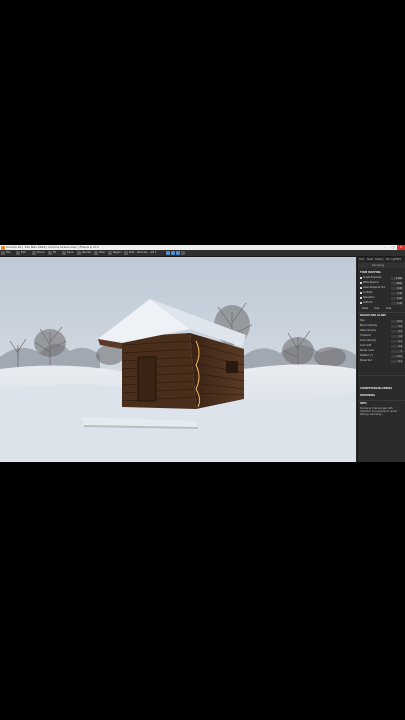 The image size is (405, 720). Describe the element at coordinates (126, 253) in the screenshot. I see `post-icon` at that location.